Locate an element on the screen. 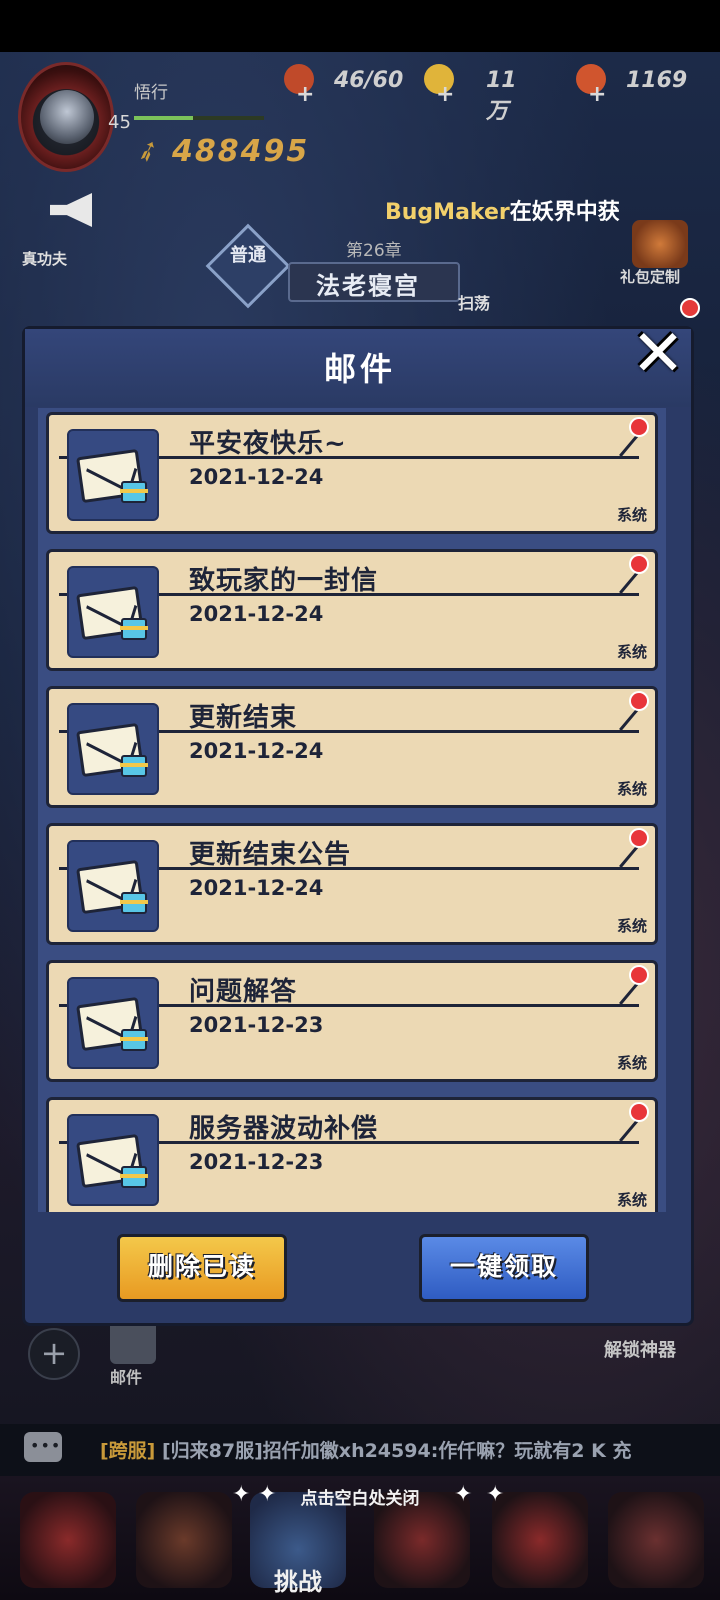 This screenshot has height=1600, width=720. mail-item: 问题解答 2021-12-23 系统 is located at coordinates (352, 1021).